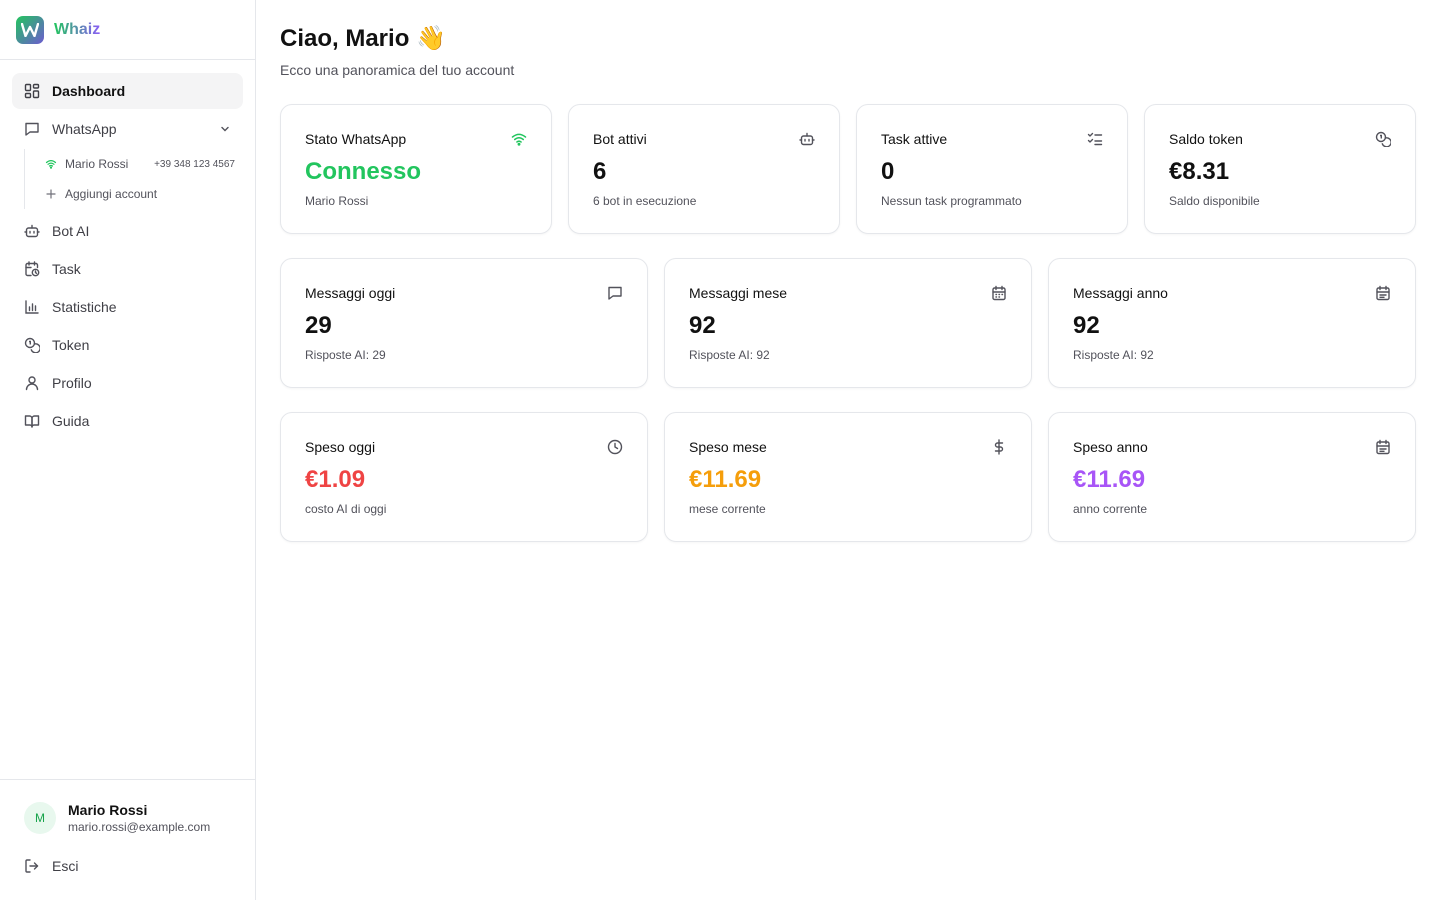  I want to click on add-account-label: Aggiungi account, so click(111, 194).